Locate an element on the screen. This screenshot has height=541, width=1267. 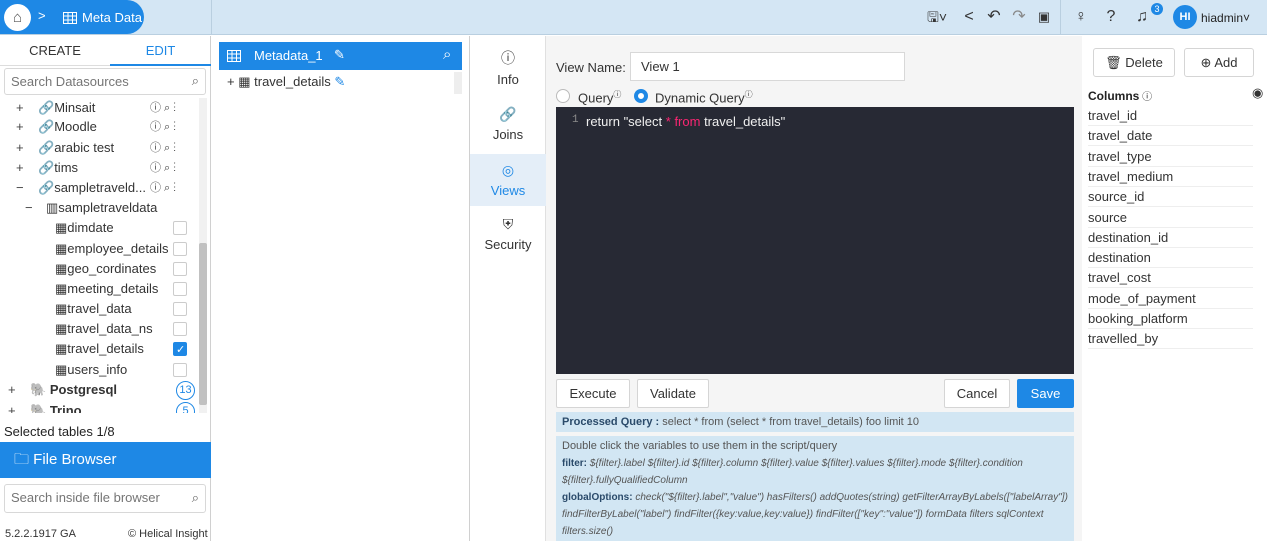
tree-row: − 🔗sampletraveld... ⓘ ⌕ ⋮ is located at coordinates (100, 188).